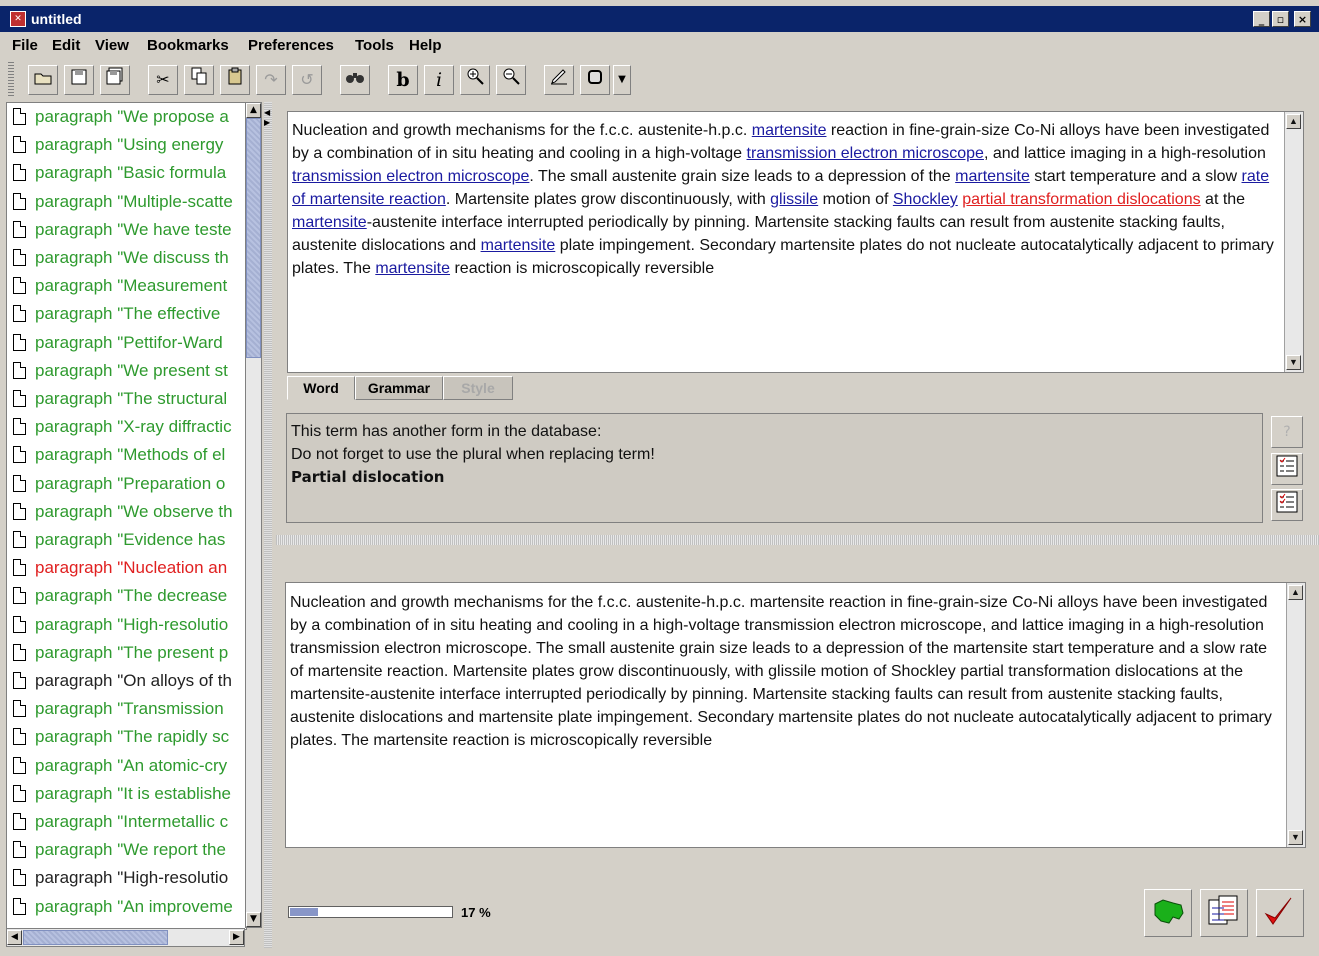  I want to click on horizontal-splitter, so click(797, 540).